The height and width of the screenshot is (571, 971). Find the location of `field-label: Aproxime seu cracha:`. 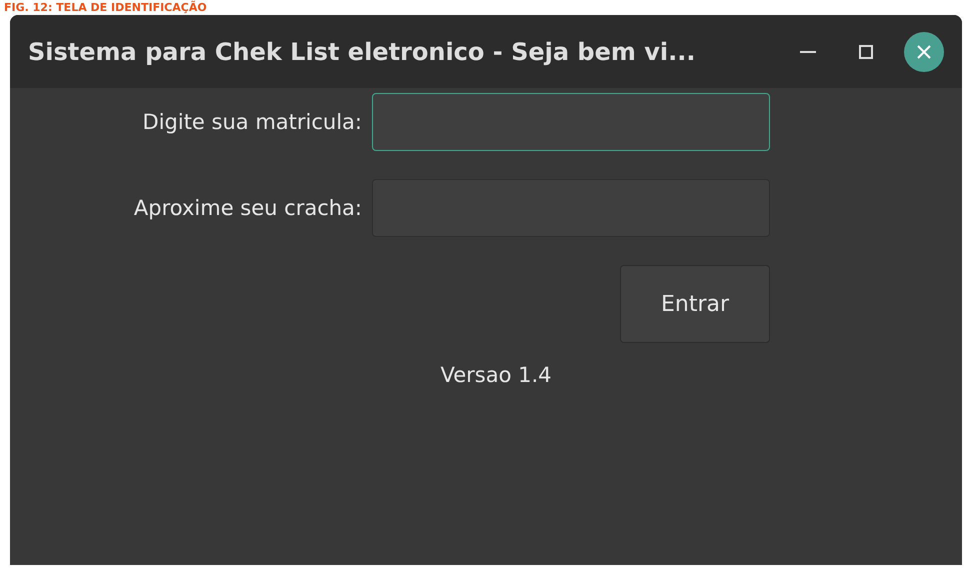

field-label: Aproxime seu cracha: is located at coordinates (247, 208).